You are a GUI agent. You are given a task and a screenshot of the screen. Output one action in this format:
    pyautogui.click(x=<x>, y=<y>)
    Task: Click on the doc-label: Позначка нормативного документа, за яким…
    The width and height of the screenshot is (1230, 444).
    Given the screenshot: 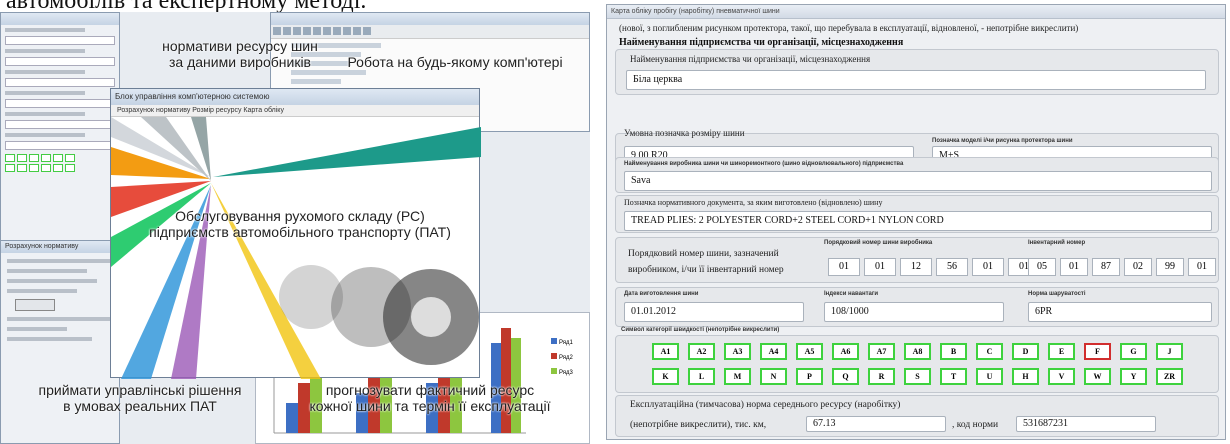 What is the action you would take?
    pyautogui.click(x=753, y=202)
    